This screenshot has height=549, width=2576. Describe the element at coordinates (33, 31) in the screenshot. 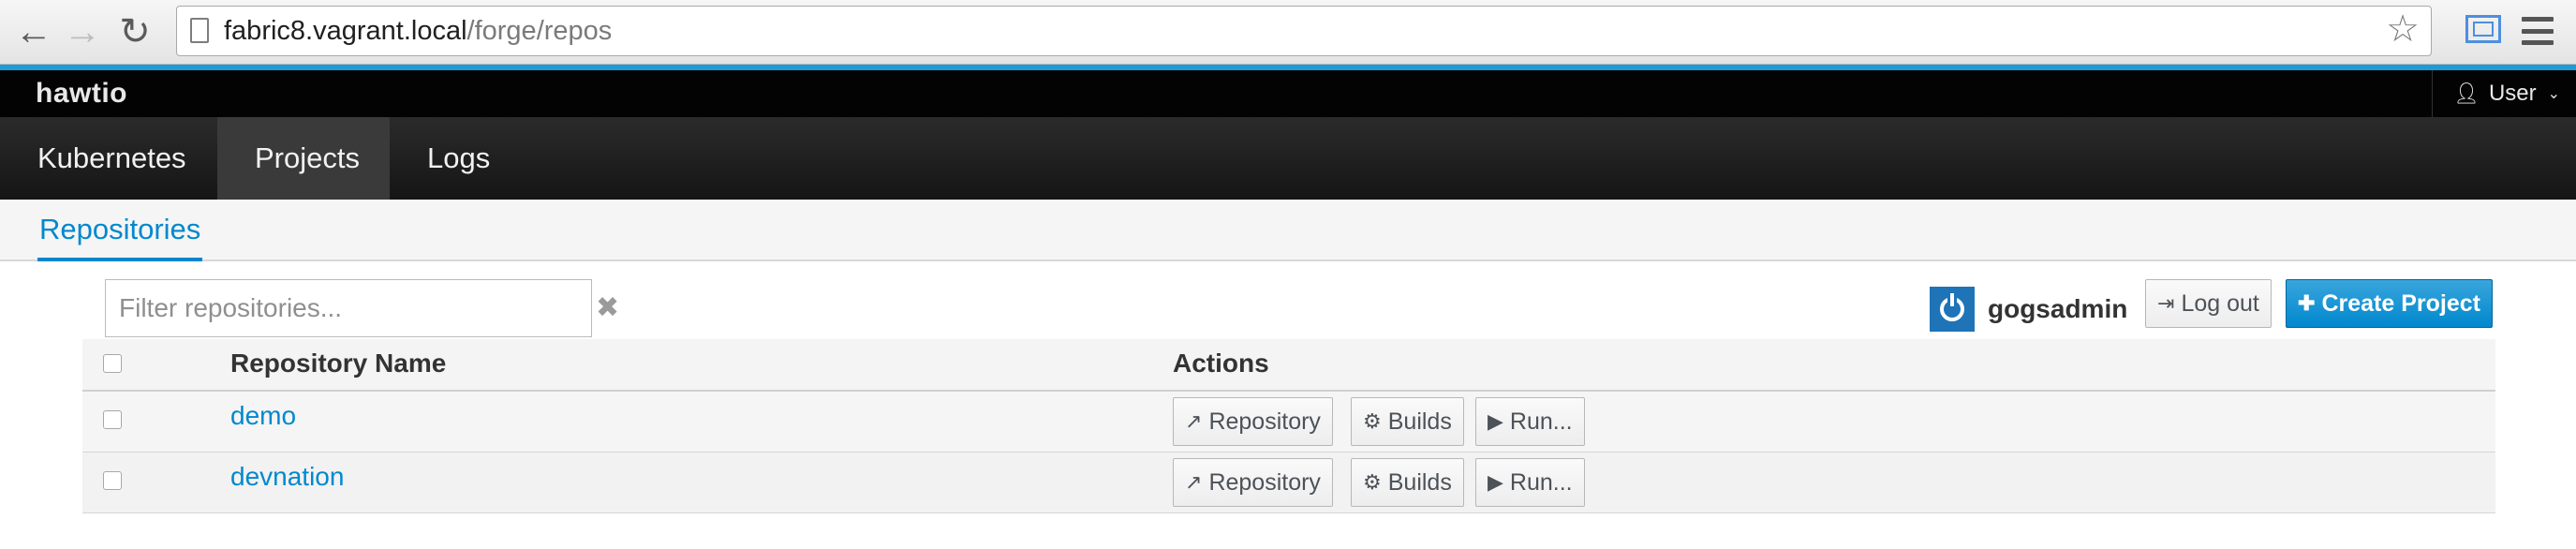

I see `back-arrow-icon: ←` at that location.